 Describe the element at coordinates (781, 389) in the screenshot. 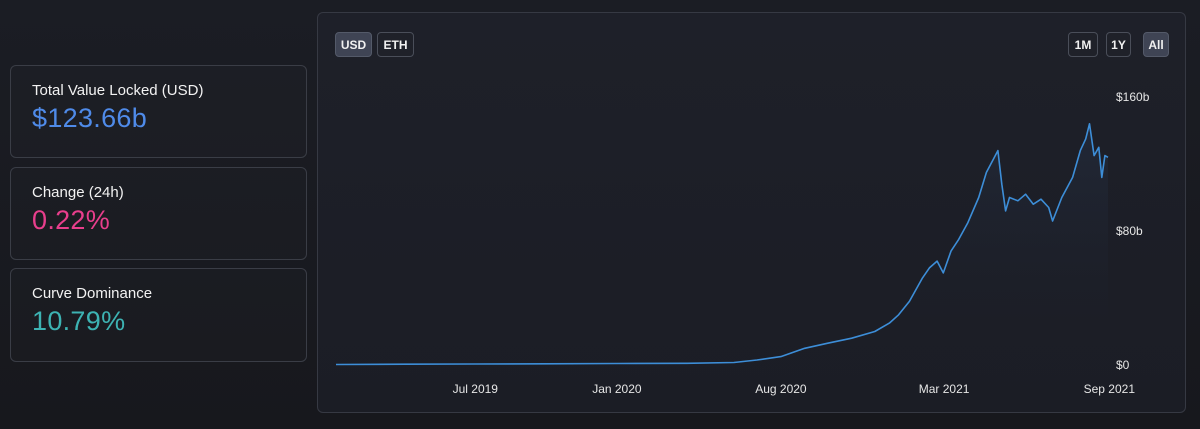

I see `x-tick-label: Aug 2020` at that location.